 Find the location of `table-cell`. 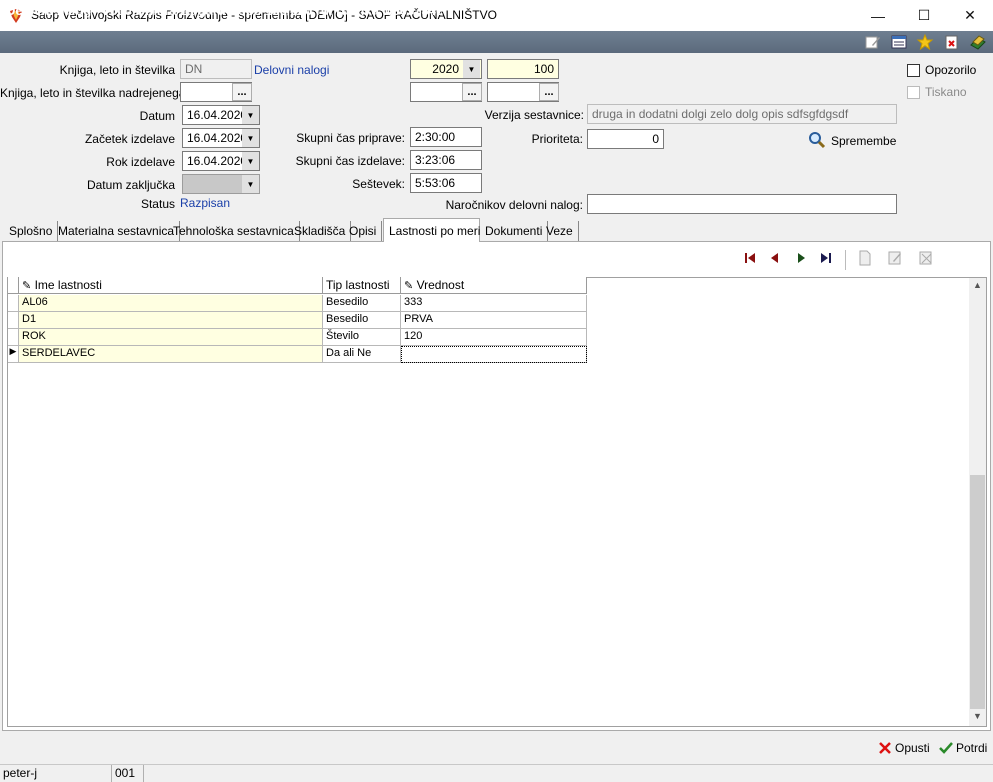

table-cell is located at coordinates (494, 354).